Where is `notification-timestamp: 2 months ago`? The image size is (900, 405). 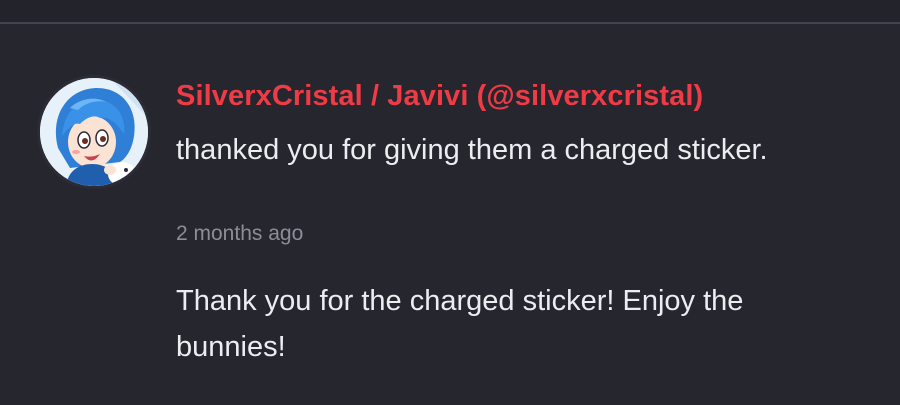
notification-timestamp: 2 months ago is located at coordinates (240, 233).